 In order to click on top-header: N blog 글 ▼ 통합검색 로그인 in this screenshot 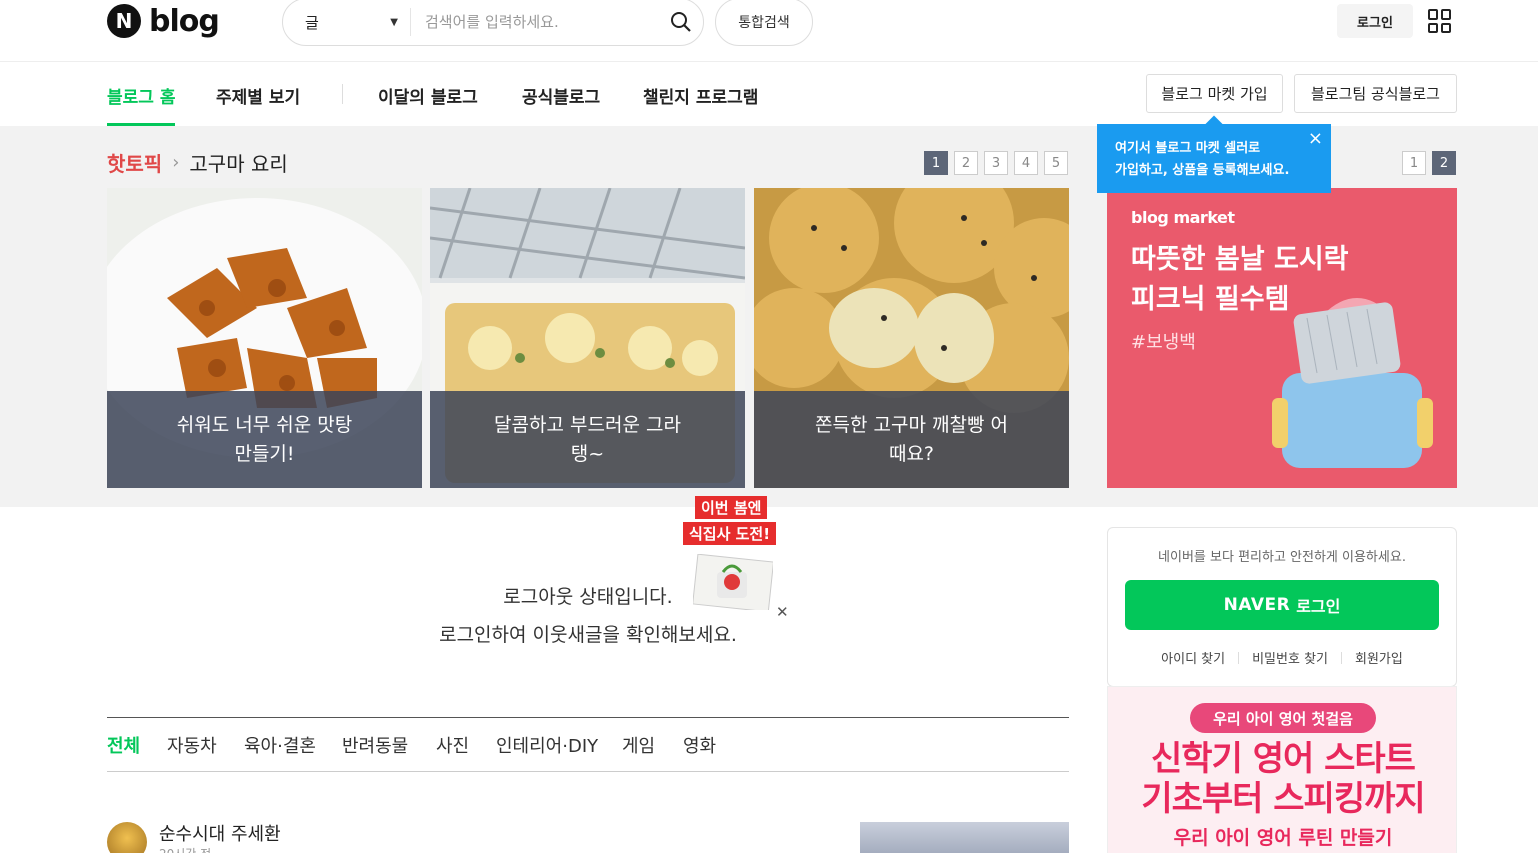, I will do `click(769, 31)`.